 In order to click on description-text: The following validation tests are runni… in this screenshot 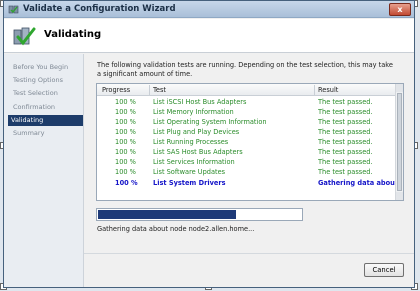, I will do `click(245, 69)`.